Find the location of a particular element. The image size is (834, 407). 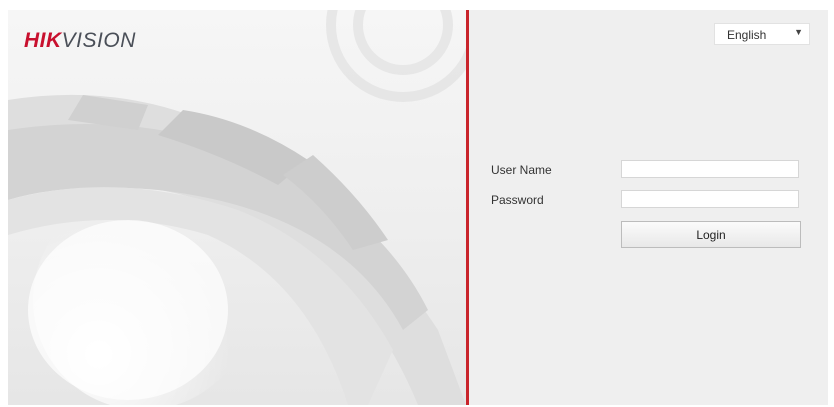

username-label: User Name is located at coordinates (521, 170).